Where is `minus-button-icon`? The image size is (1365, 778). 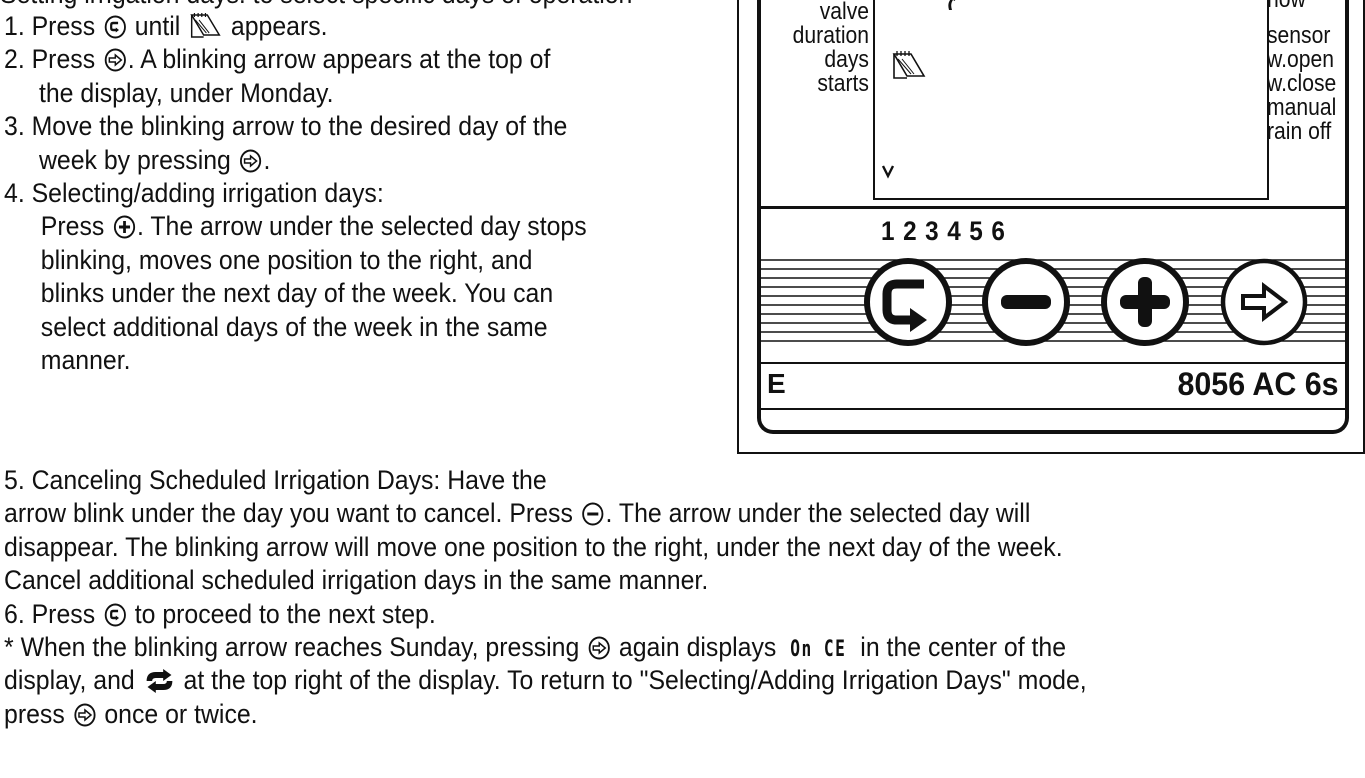
minus-button-icon is located at coordinates (593, 514).